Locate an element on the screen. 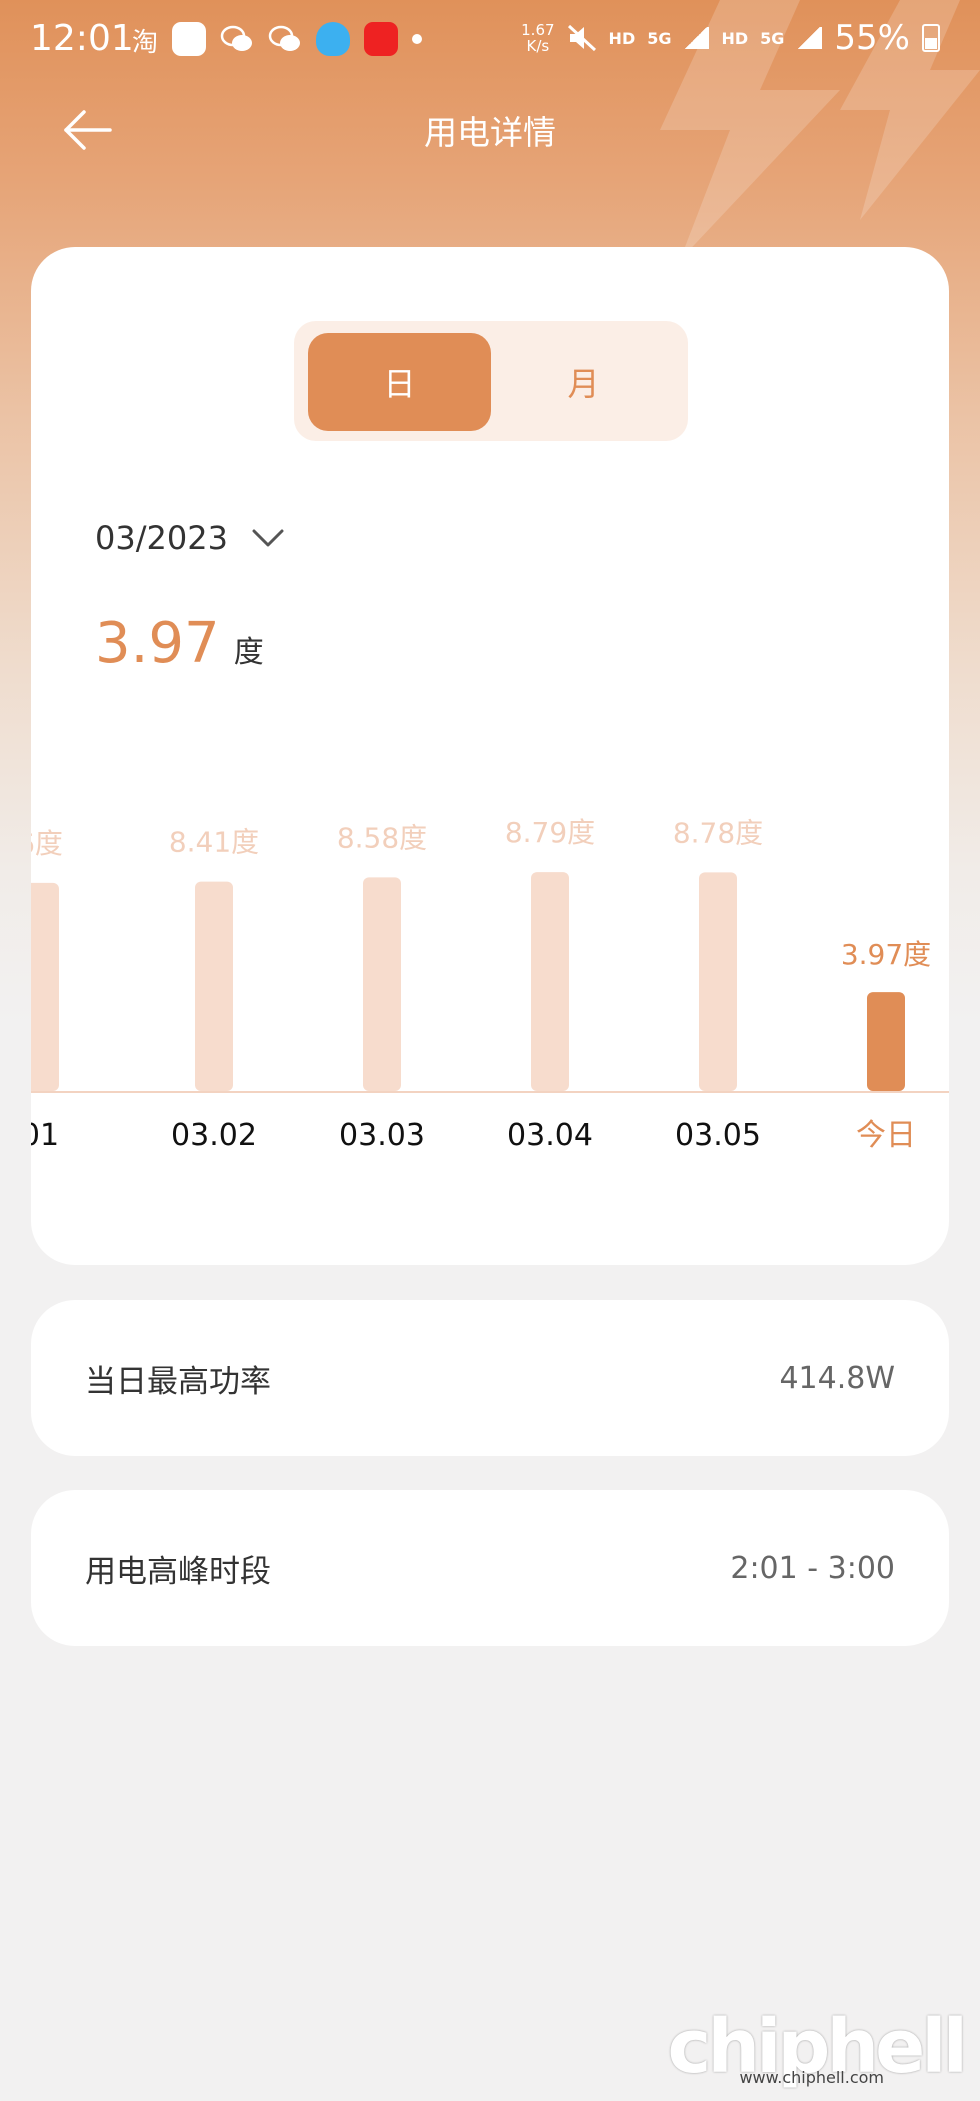 The image size is (980, 2101). network-speed: 1.67 K/s is located at coordinates (537, 38).